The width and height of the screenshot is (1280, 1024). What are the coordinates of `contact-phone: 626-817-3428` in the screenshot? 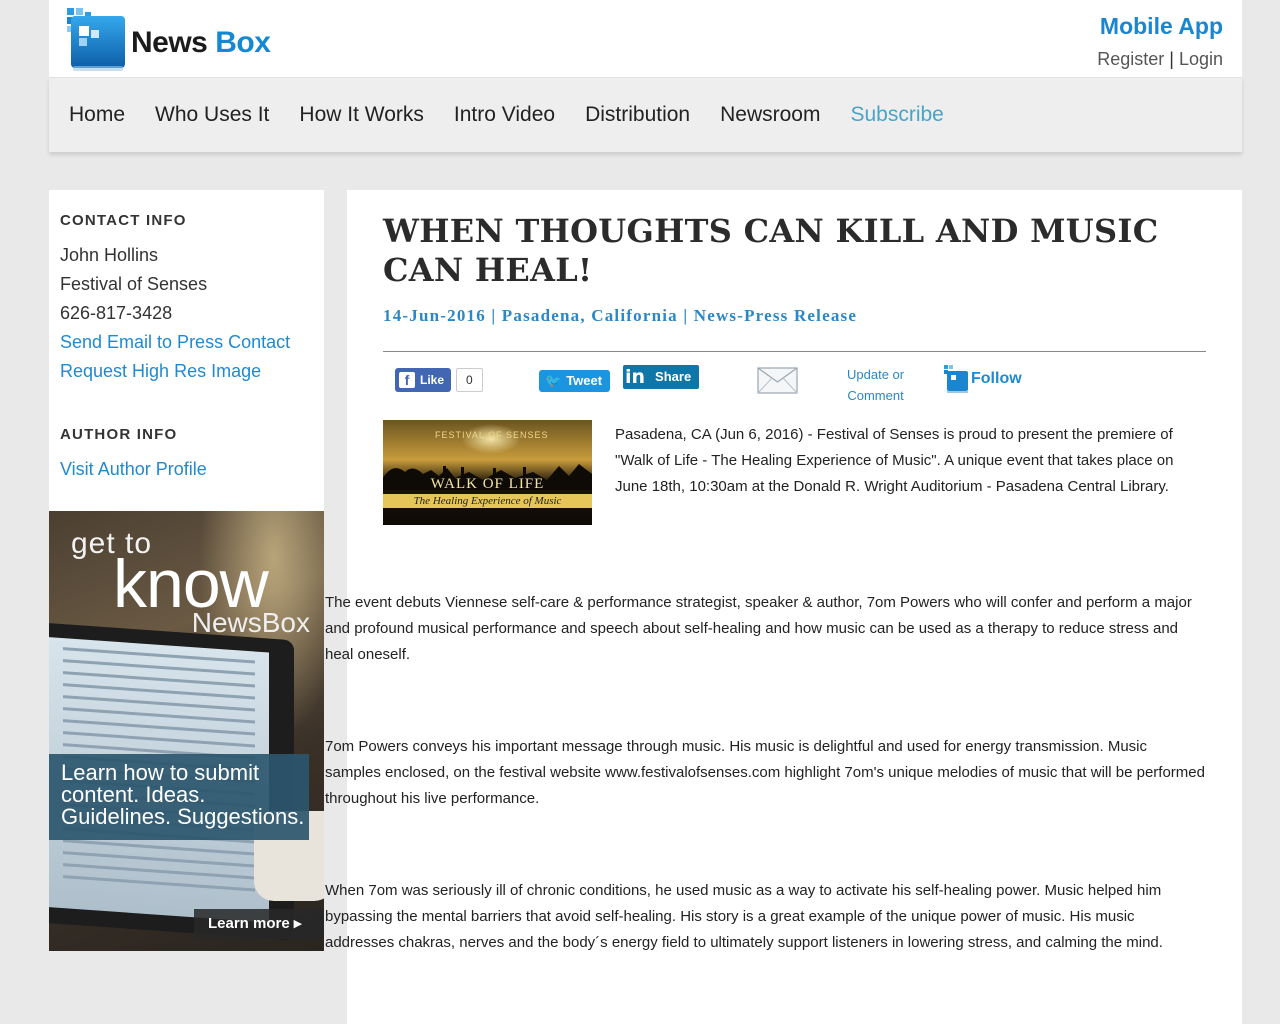 It's located at (116, 313).